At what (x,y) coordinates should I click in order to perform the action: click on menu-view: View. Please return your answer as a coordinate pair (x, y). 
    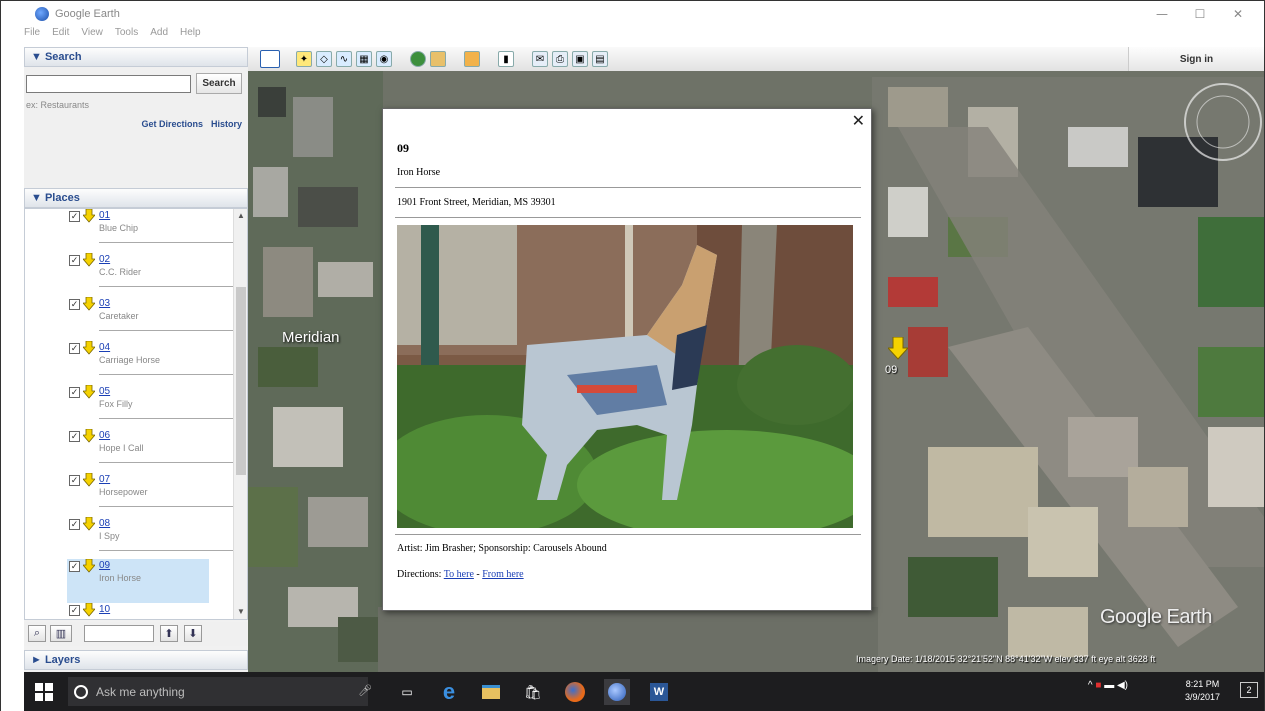
    Looking at the image, I should click on (92, 36).